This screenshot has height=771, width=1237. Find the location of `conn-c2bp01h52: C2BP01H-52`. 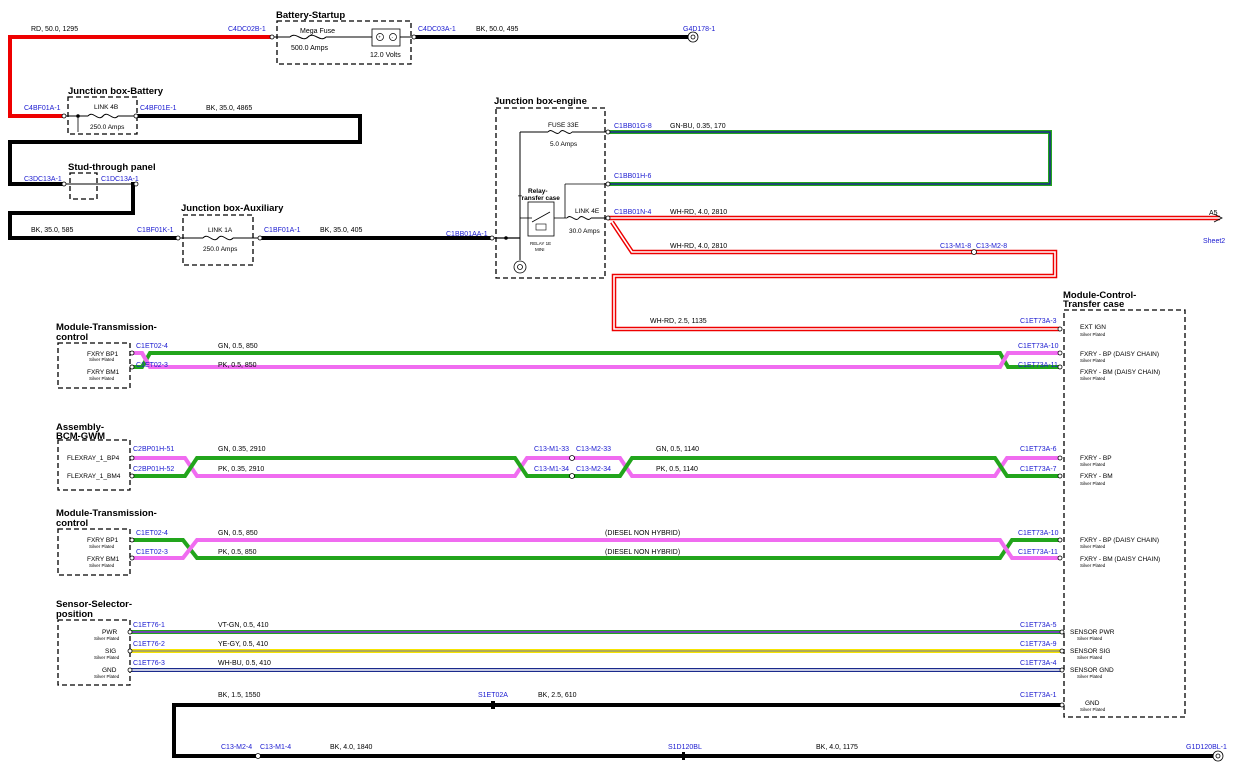

conn-c2bp01h52: C2BP01H-52 is located at coordinates (153, 469).